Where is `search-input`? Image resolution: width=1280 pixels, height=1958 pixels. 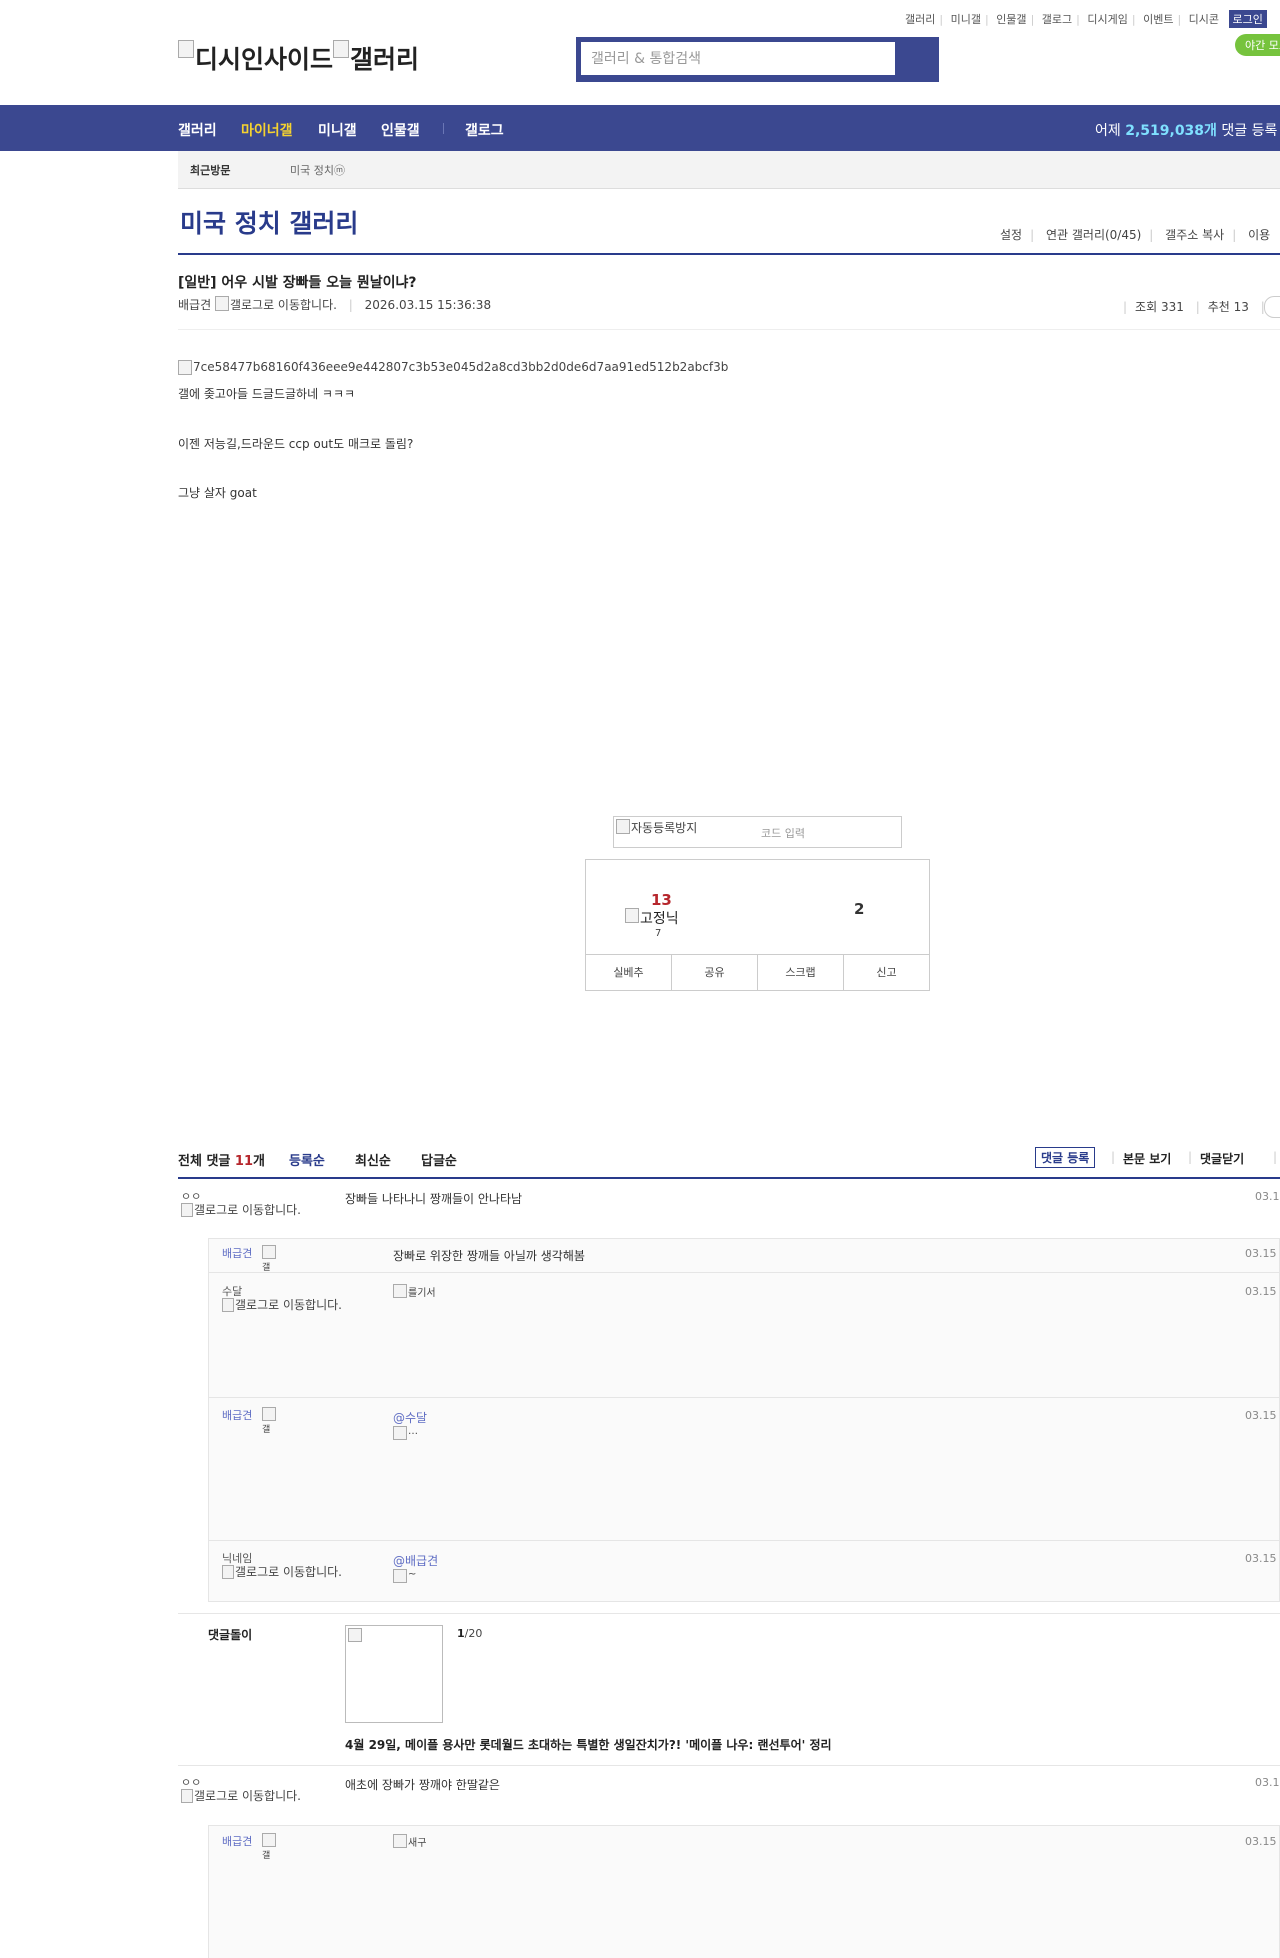
search-input is located at coordinates (738, 58).